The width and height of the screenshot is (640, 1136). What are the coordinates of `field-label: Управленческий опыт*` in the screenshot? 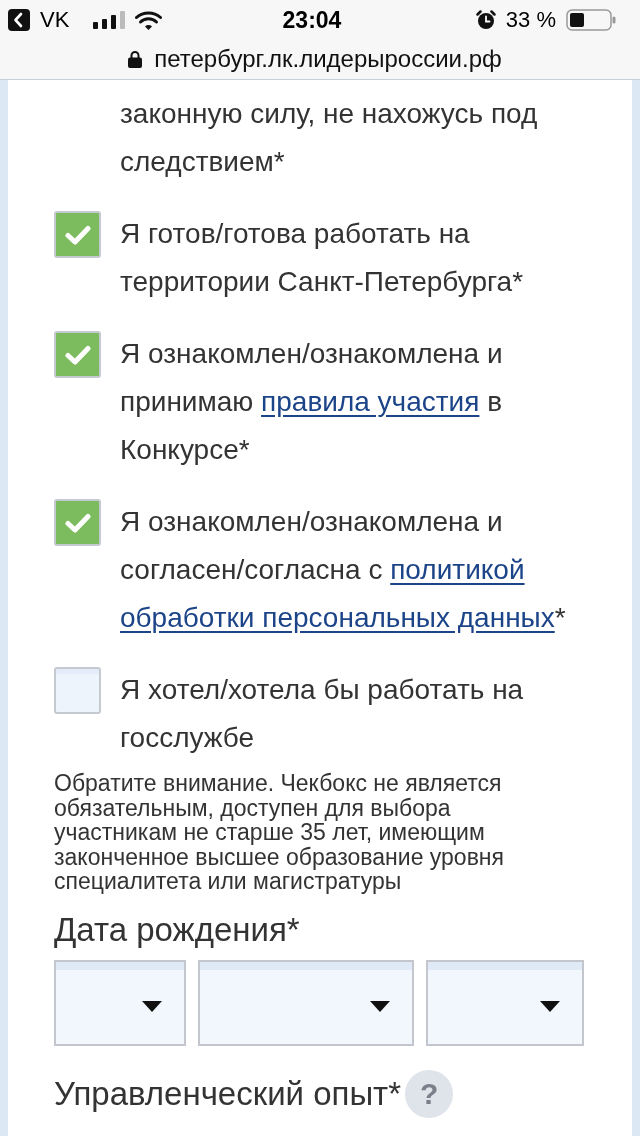 It's located at (228, 1093).